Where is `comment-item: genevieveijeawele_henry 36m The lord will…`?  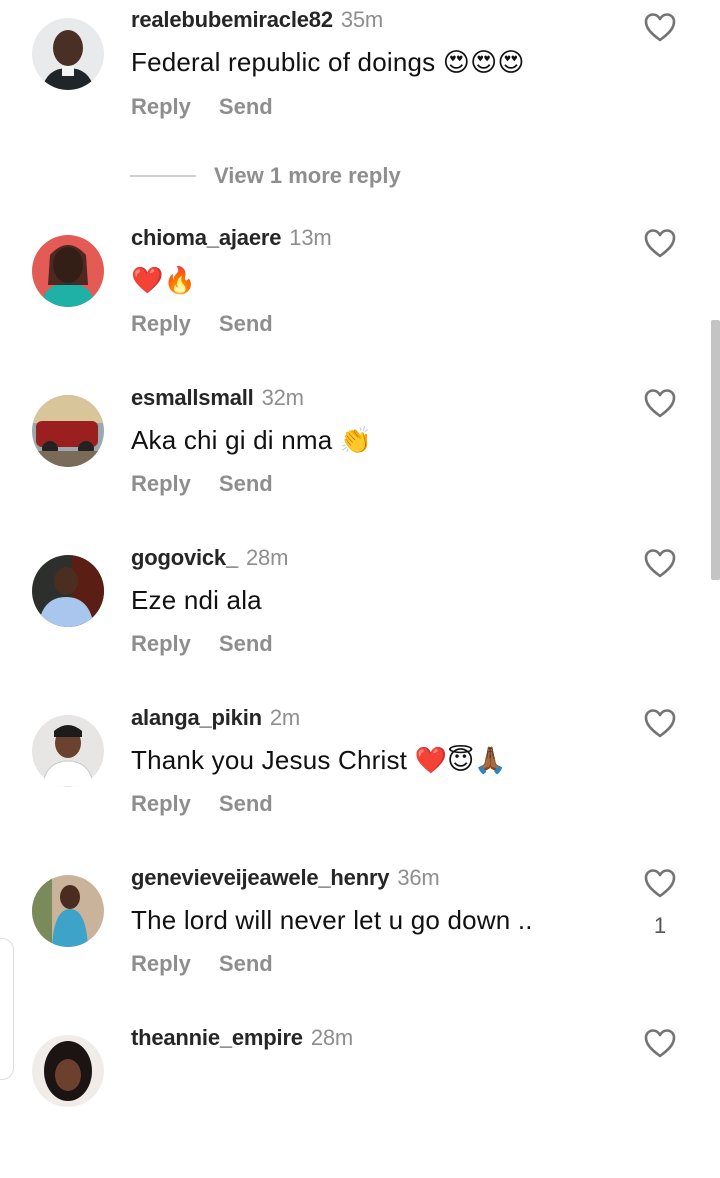
comment-item: genevieveijeawele_henry 36m The lord will… is located at coordinates (360, 938).